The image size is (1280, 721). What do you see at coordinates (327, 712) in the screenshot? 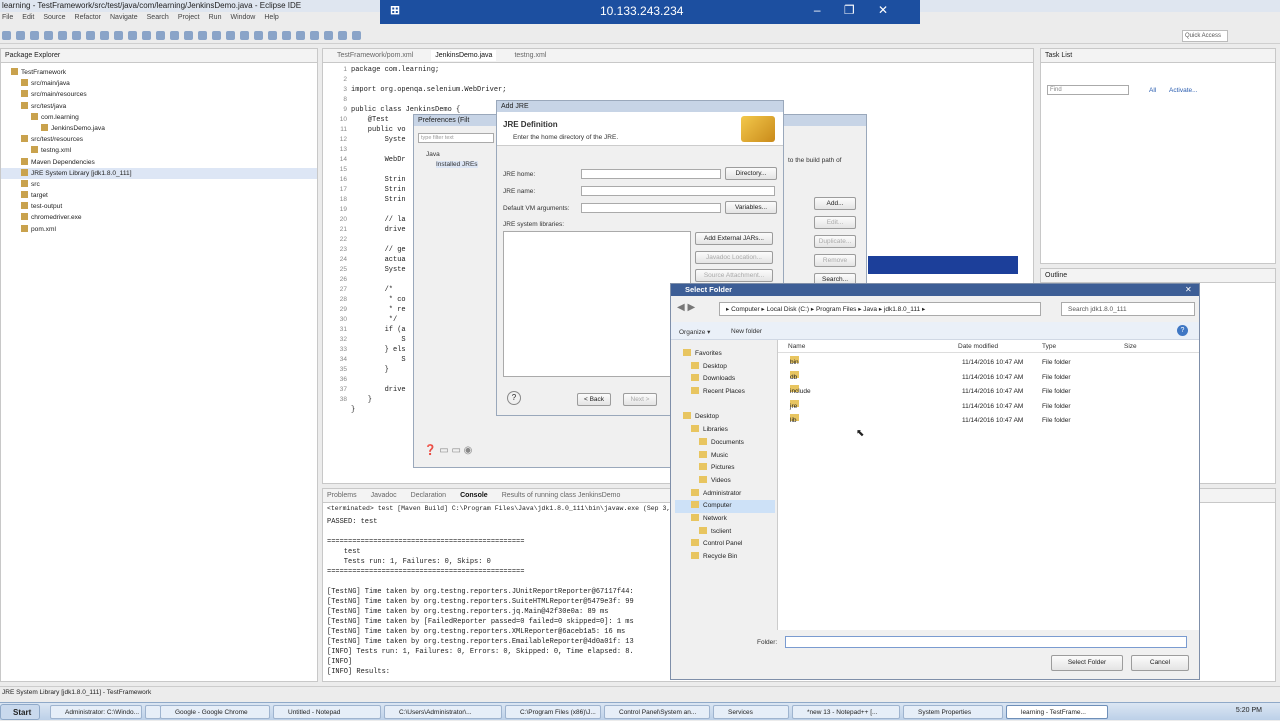
I see `taskbar-item: Untitled - Notepad` at bounding box center [327, 712].